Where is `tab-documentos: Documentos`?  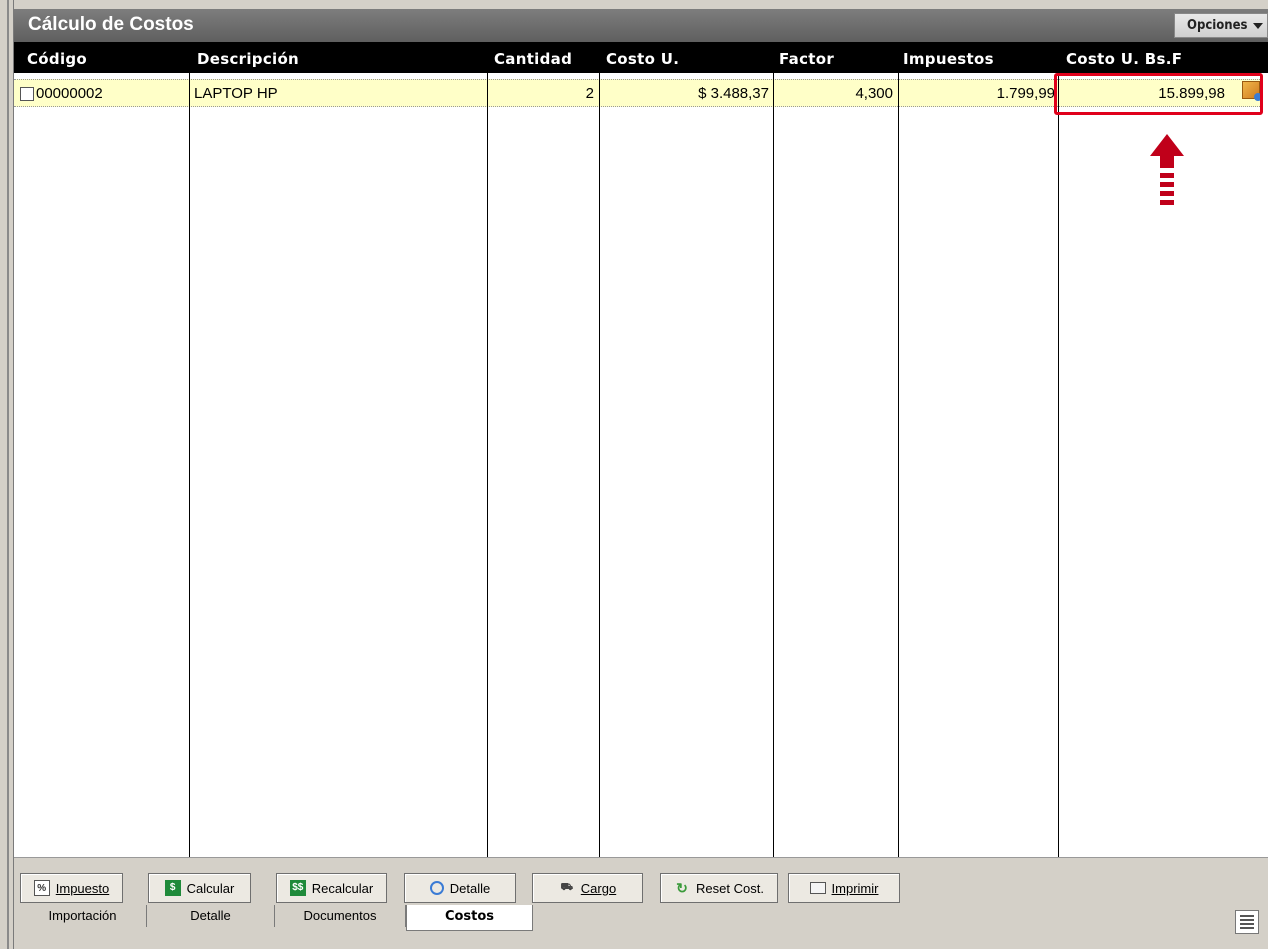 tab-documentos: Documentos is located at coordinates (340, 916).